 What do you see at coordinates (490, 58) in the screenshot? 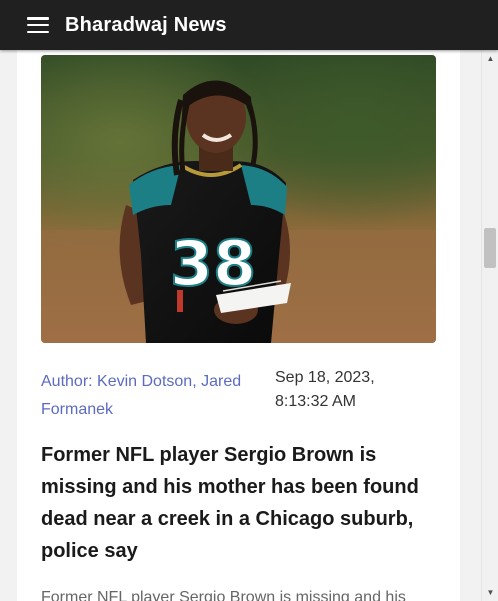
I see `scroll-up-arrow-icon: ▲` at bounding box center [490, 58].